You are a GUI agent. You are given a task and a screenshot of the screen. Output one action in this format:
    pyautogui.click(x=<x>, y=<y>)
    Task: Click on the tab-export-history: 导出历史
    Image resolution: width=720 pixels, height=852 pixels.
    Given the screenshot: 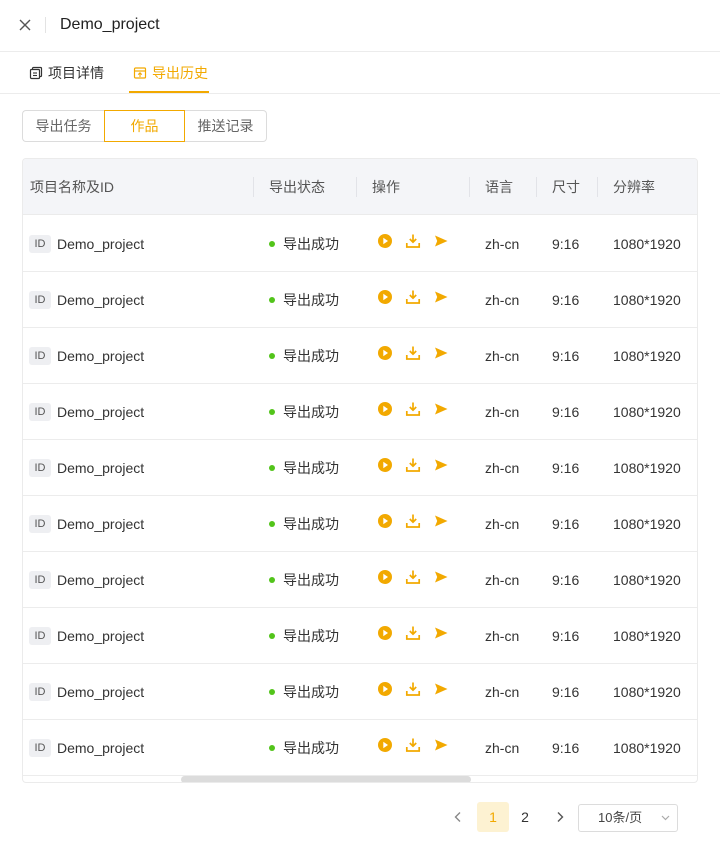 What is the action you would take?
    pyautogui.click(x=170, y=73)
    